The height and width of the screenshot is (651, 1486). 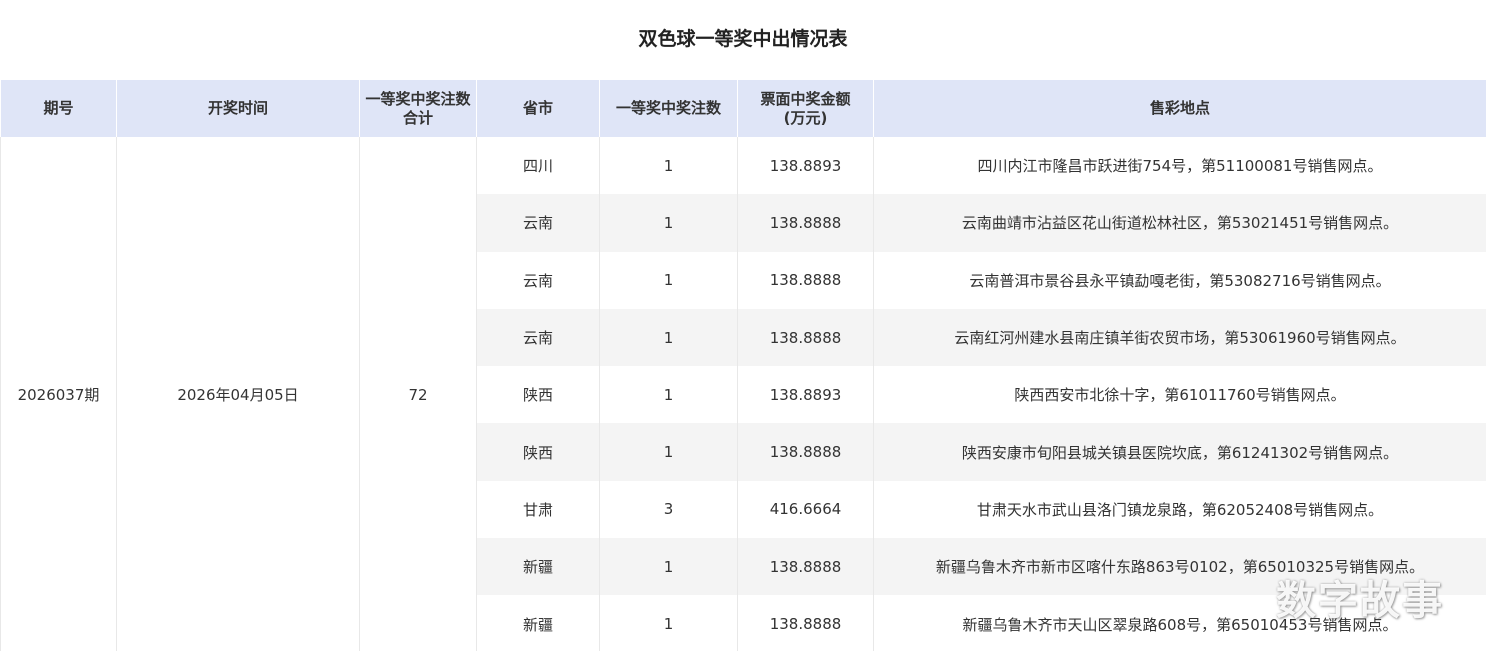 I want to click on cell-amount: 416.6664, so click(x=805, y=509).